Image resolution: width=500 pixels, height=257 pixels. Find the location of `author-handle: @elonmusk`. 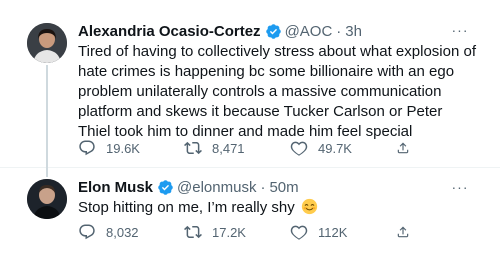

author-handle: @elonmusk is located at coordinates (216, 187).